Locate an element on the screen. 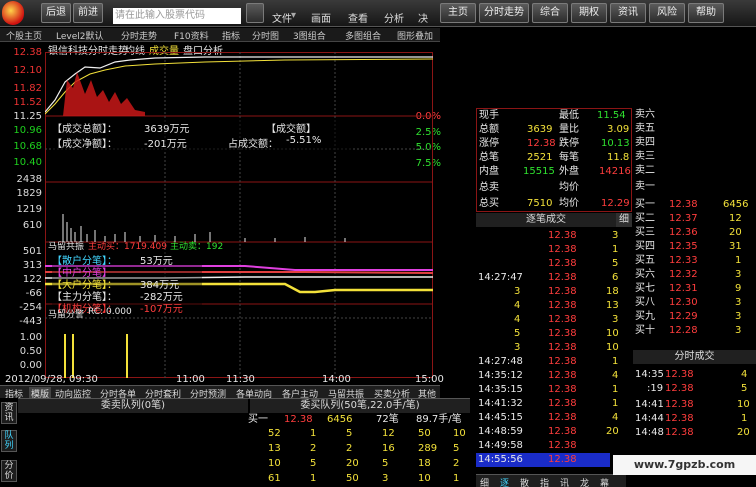 The width and height of the screenshot is (756, 487). toolbar-button-6: 风险 is located at coordinates (667, 13).